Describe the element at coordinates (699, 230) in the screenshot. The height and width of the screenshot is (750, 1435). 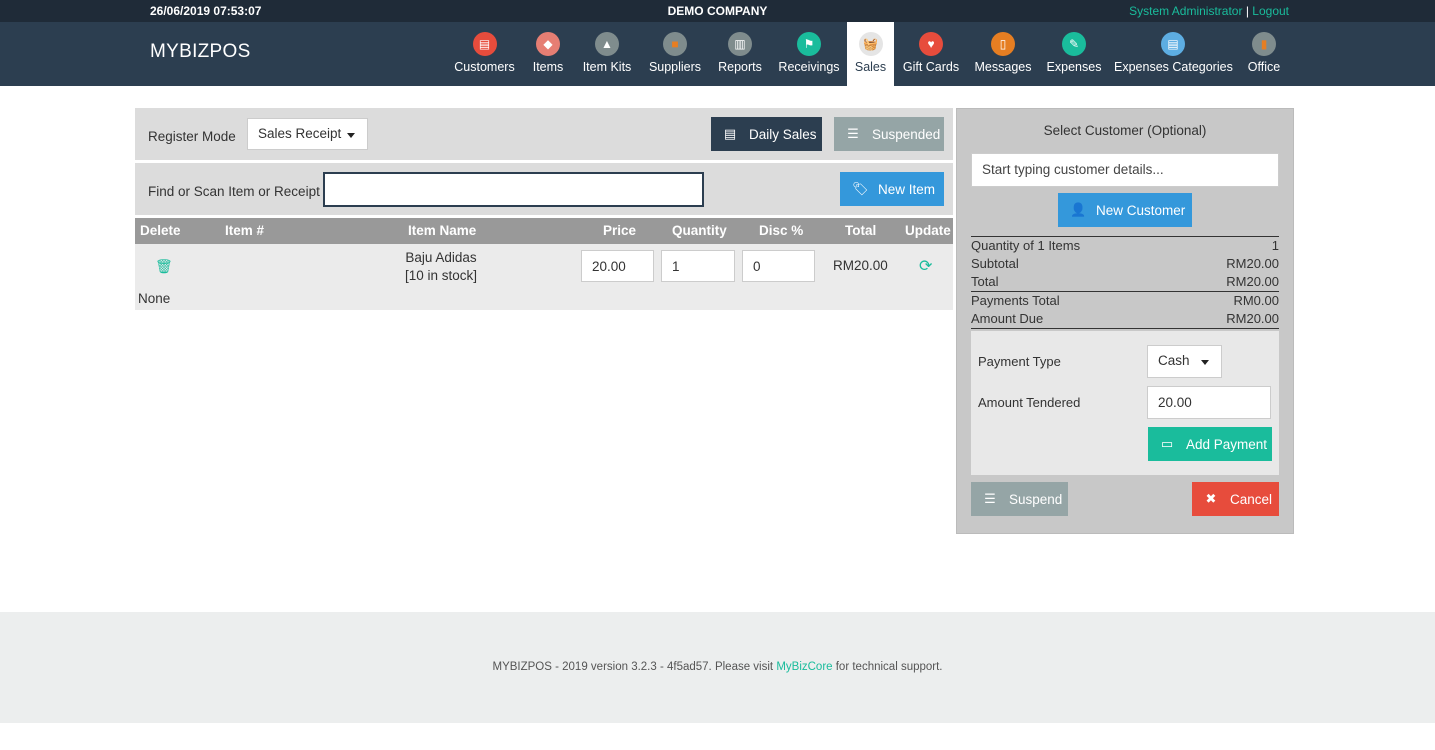
I see `header-quantity: Quantity` at that location.